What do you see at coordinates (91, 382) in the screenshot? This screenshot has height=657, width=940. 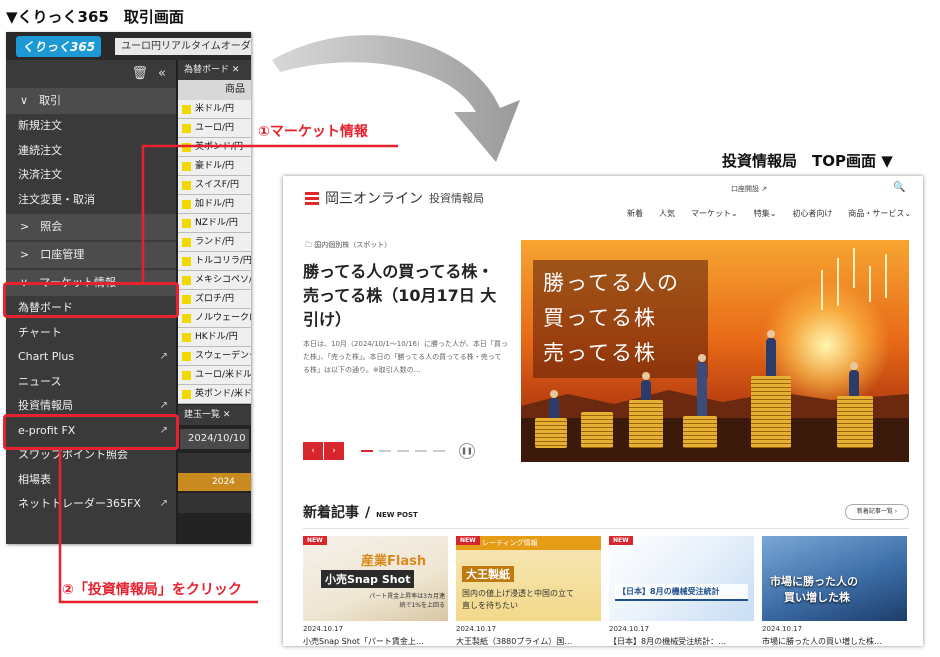 I see `nav-item-news: ニュース` at bounding box center [91, 382].